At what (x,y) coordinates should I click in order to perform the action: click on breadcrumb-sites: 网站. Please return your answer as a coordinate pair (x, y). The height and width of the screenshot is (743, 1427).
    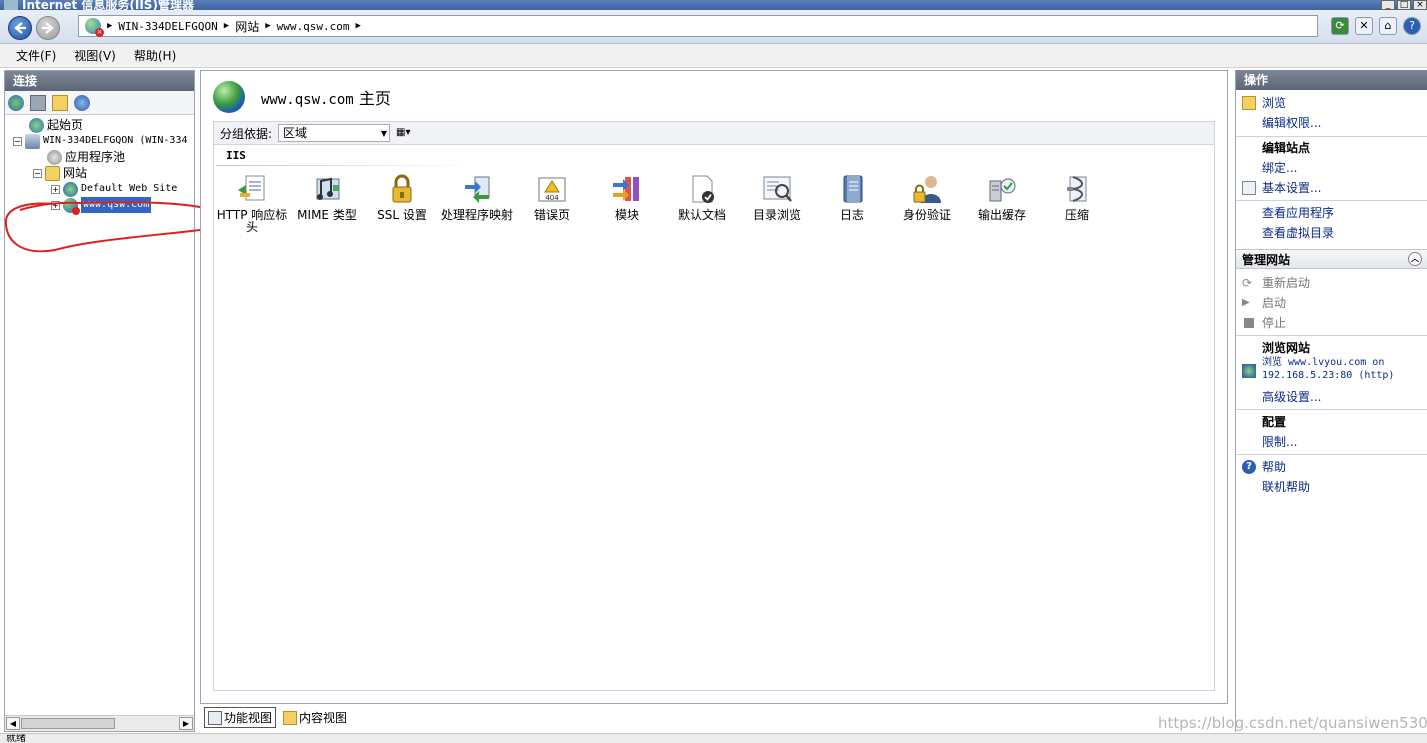
    Looking at the image, I should click on (247, 26).